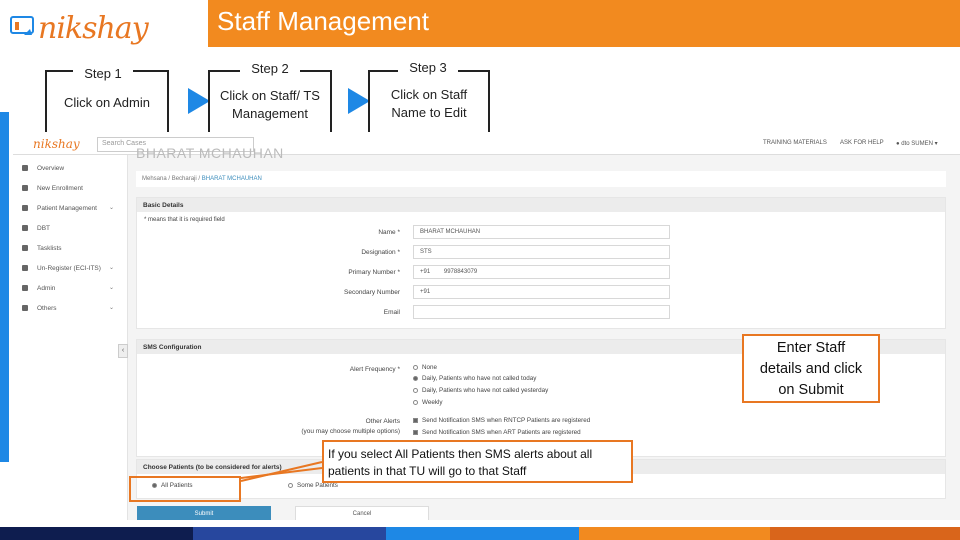 Image resolution: width=960 pixels, height=540 pixels. I want to click on page-title: BHARAT MCHAUHAN, so click(210, 153).